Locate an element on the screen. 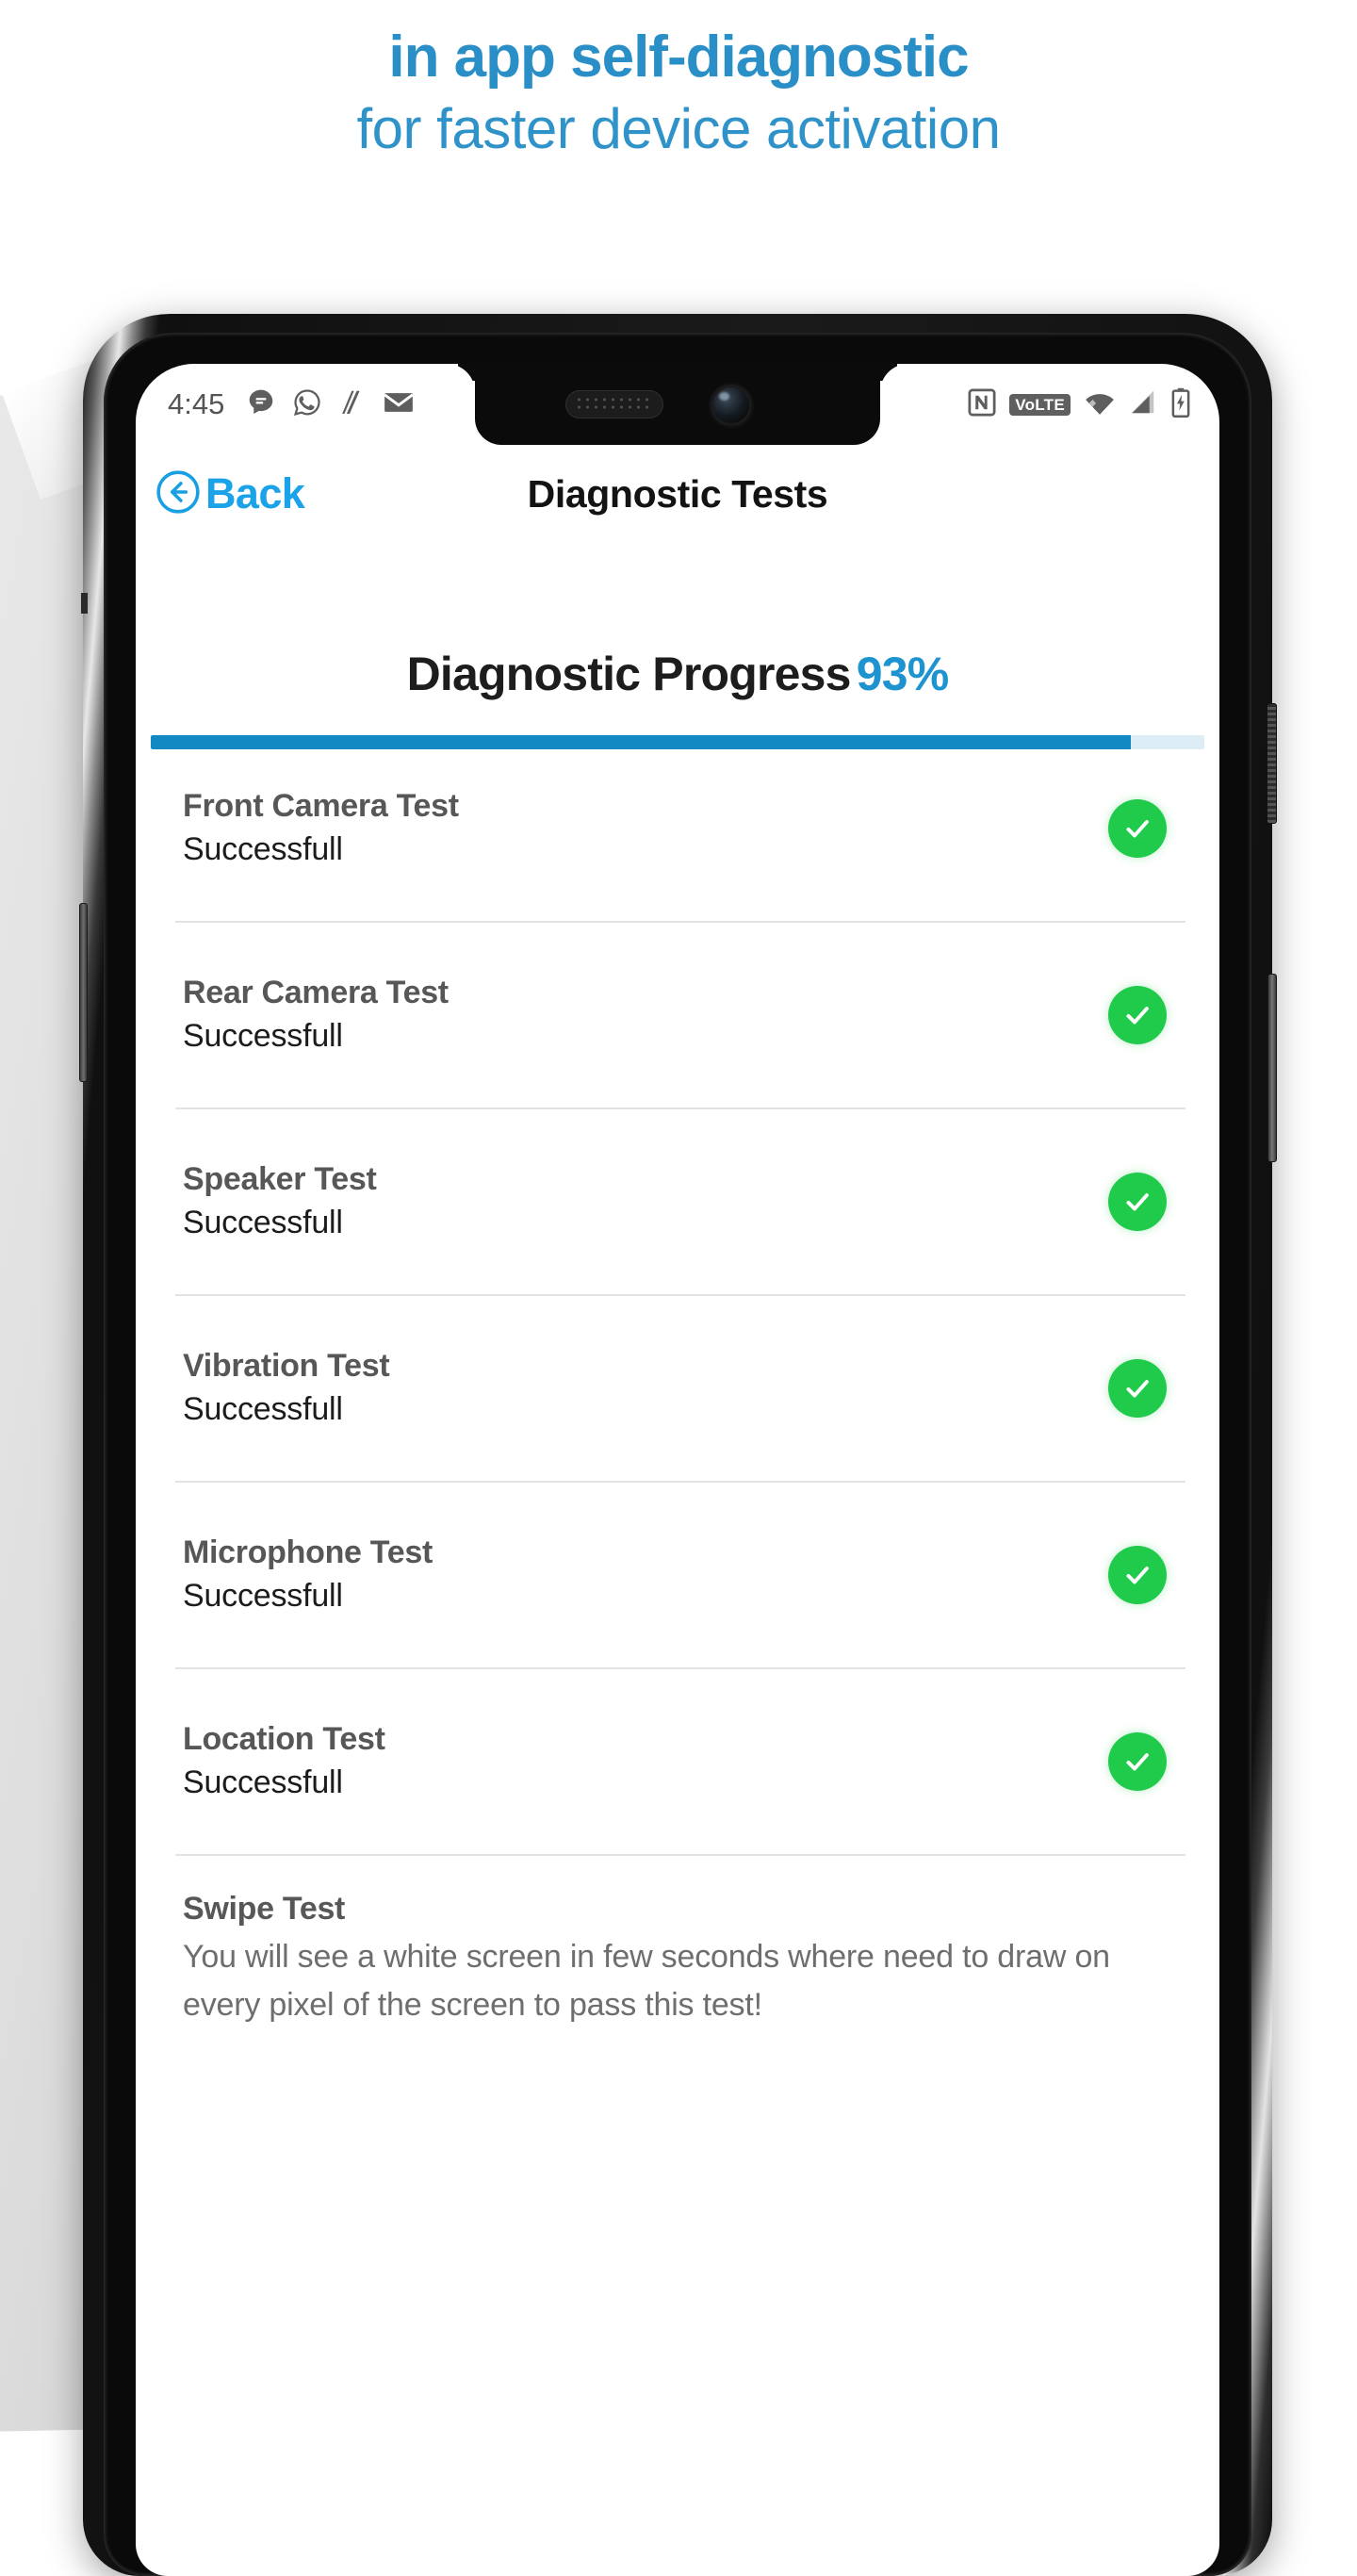  volte-badge: VoLTE is located at coordinates (1040, 404).